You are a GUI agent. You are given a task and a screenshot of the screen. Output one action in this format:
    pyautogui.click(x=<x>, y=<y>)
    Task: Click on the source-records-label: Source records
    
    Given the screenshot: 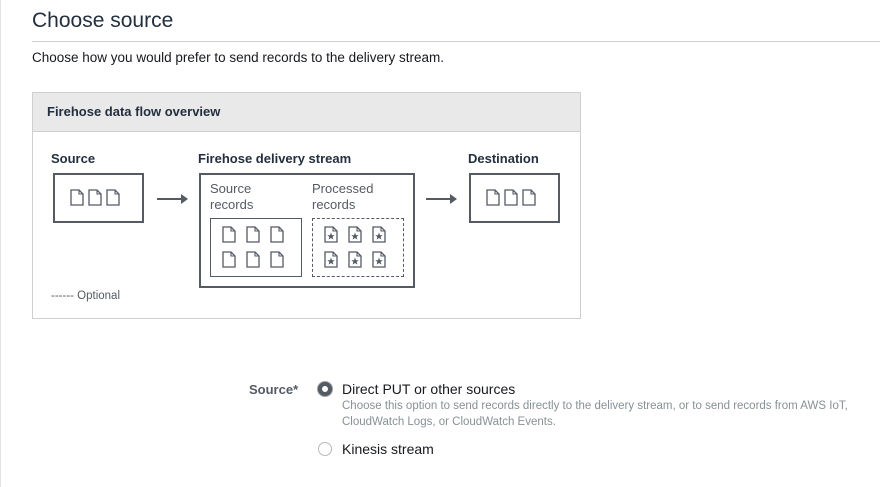 What is the action you would take?
    pyautogui.click(x=232, y=196)
    